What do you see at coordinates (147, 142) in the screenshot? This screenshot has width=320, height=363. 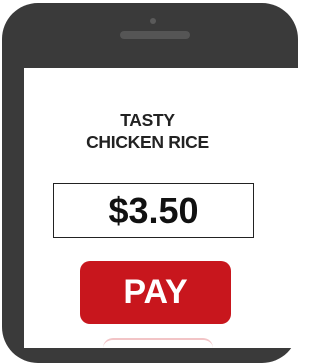 I see `product-title-line2: CHICKEN RICE` at bounding box center [147, 142].